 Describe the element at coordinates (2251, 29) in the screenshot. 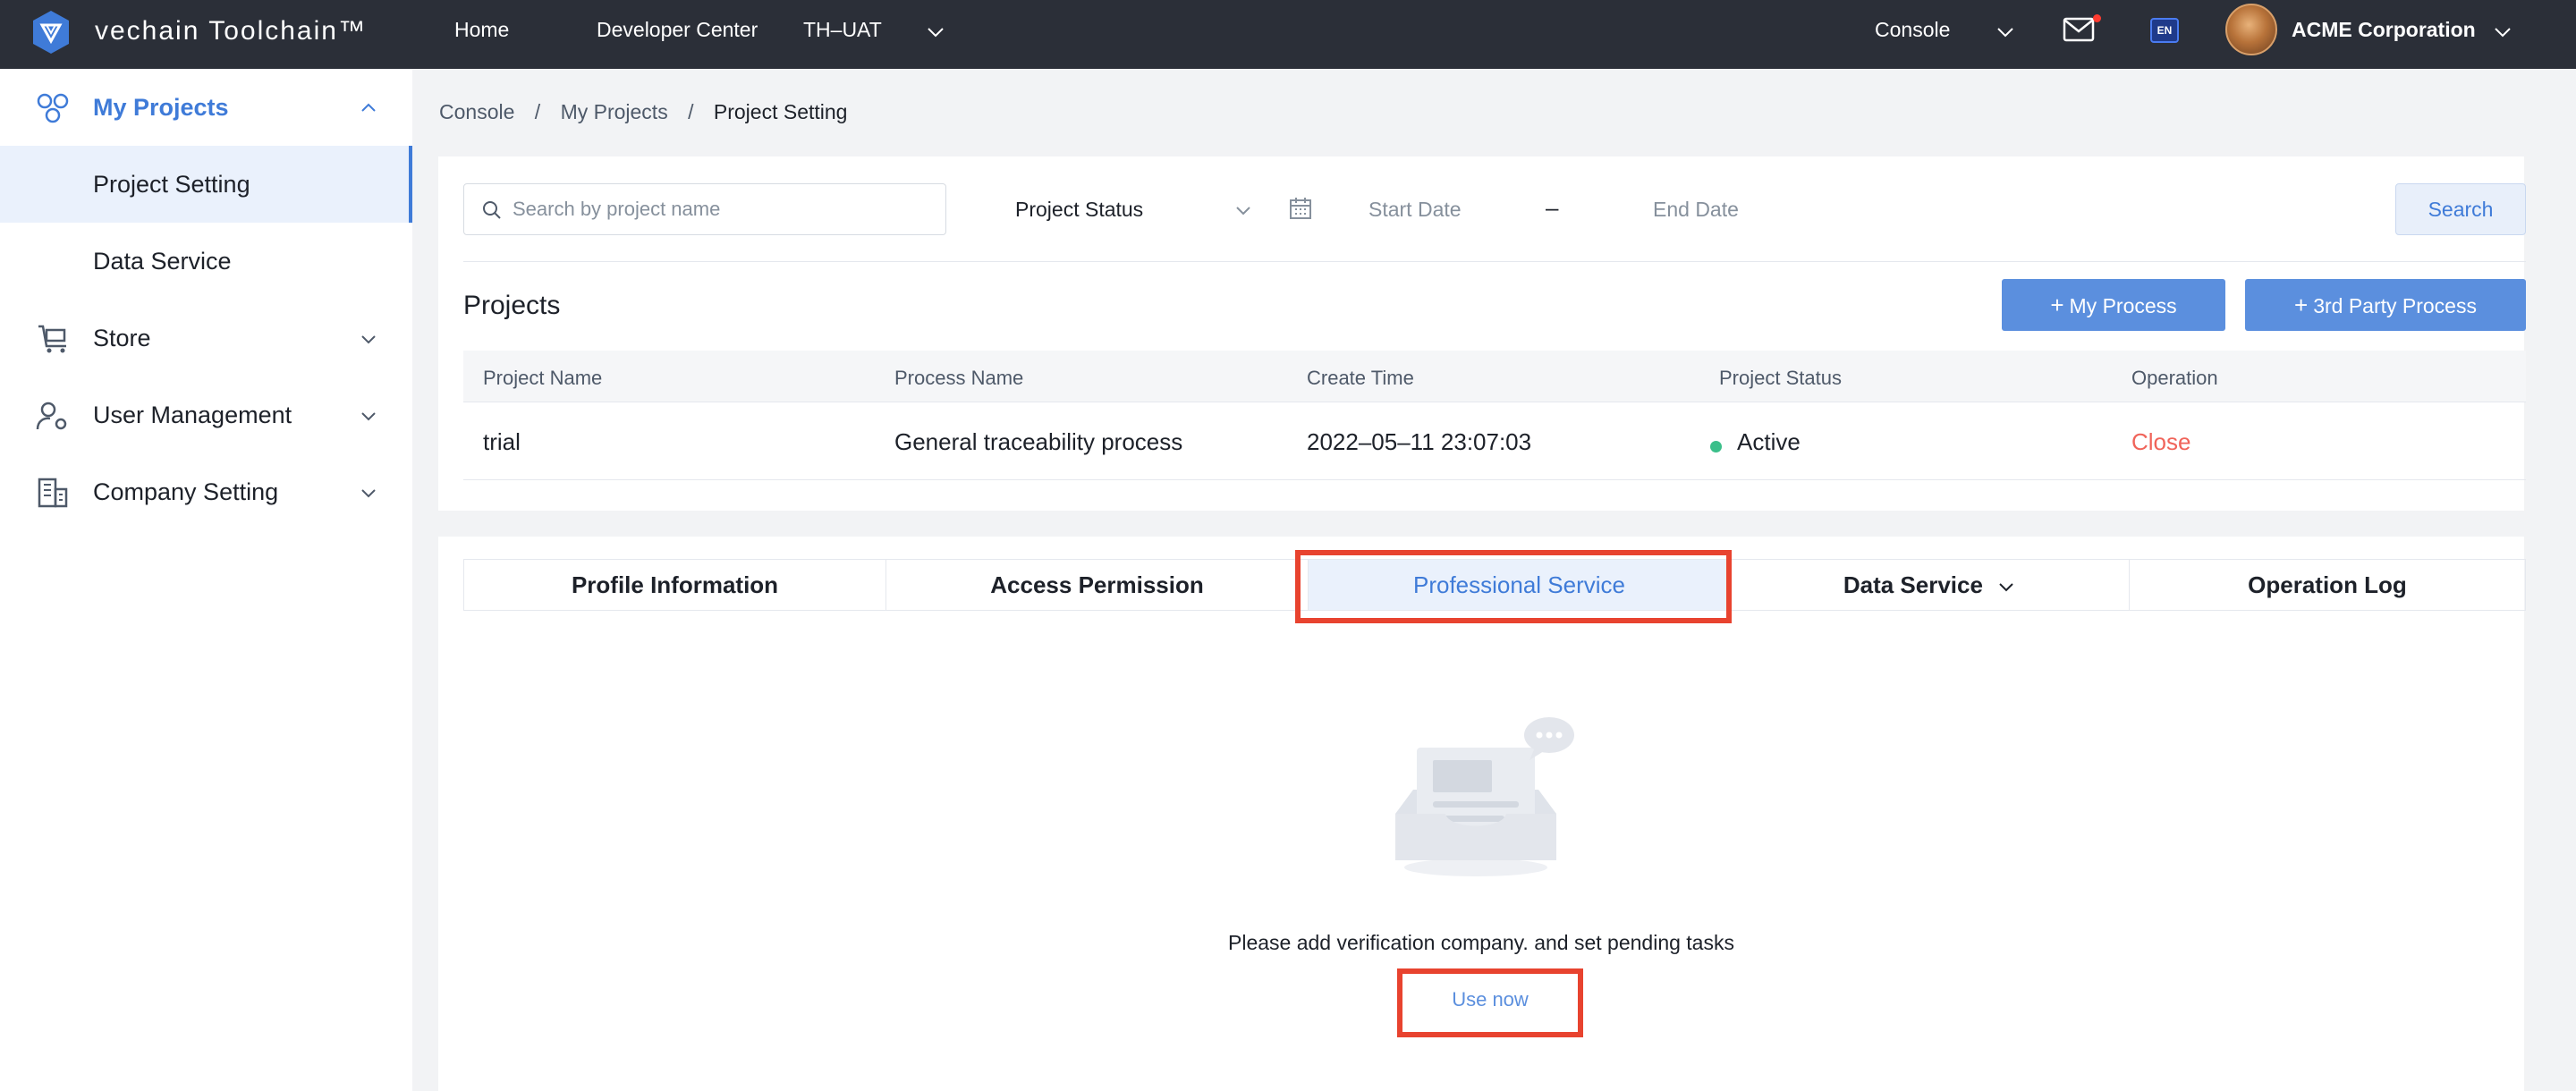

I see `avatar` at that location.